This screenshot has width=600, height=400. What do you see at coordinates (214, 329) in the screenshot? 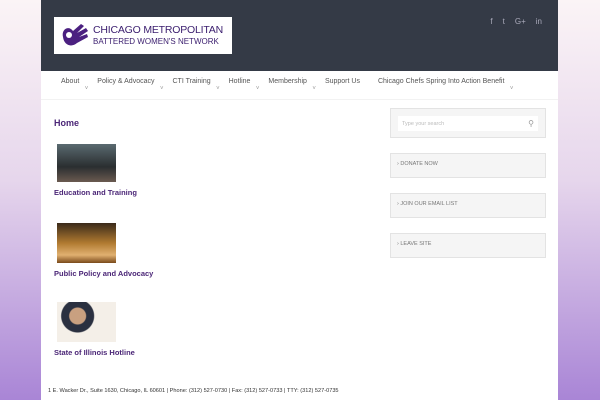
I see `list-item: State of Illinois Hotline` at bounding box center [214, 329].